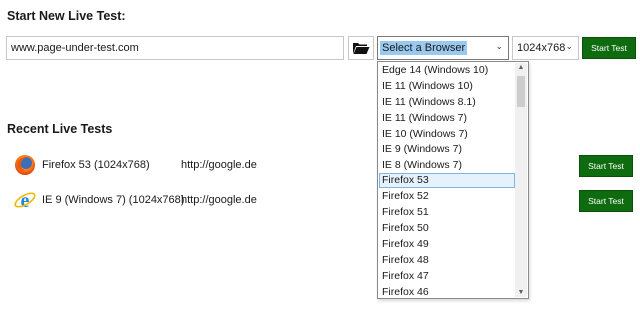 Image resolution: width=640 pixels, height=314 pixels. Describe the element at coordinates (521, 292) in the screenshot. I see `scroll-down-icon: ▼` at that location.